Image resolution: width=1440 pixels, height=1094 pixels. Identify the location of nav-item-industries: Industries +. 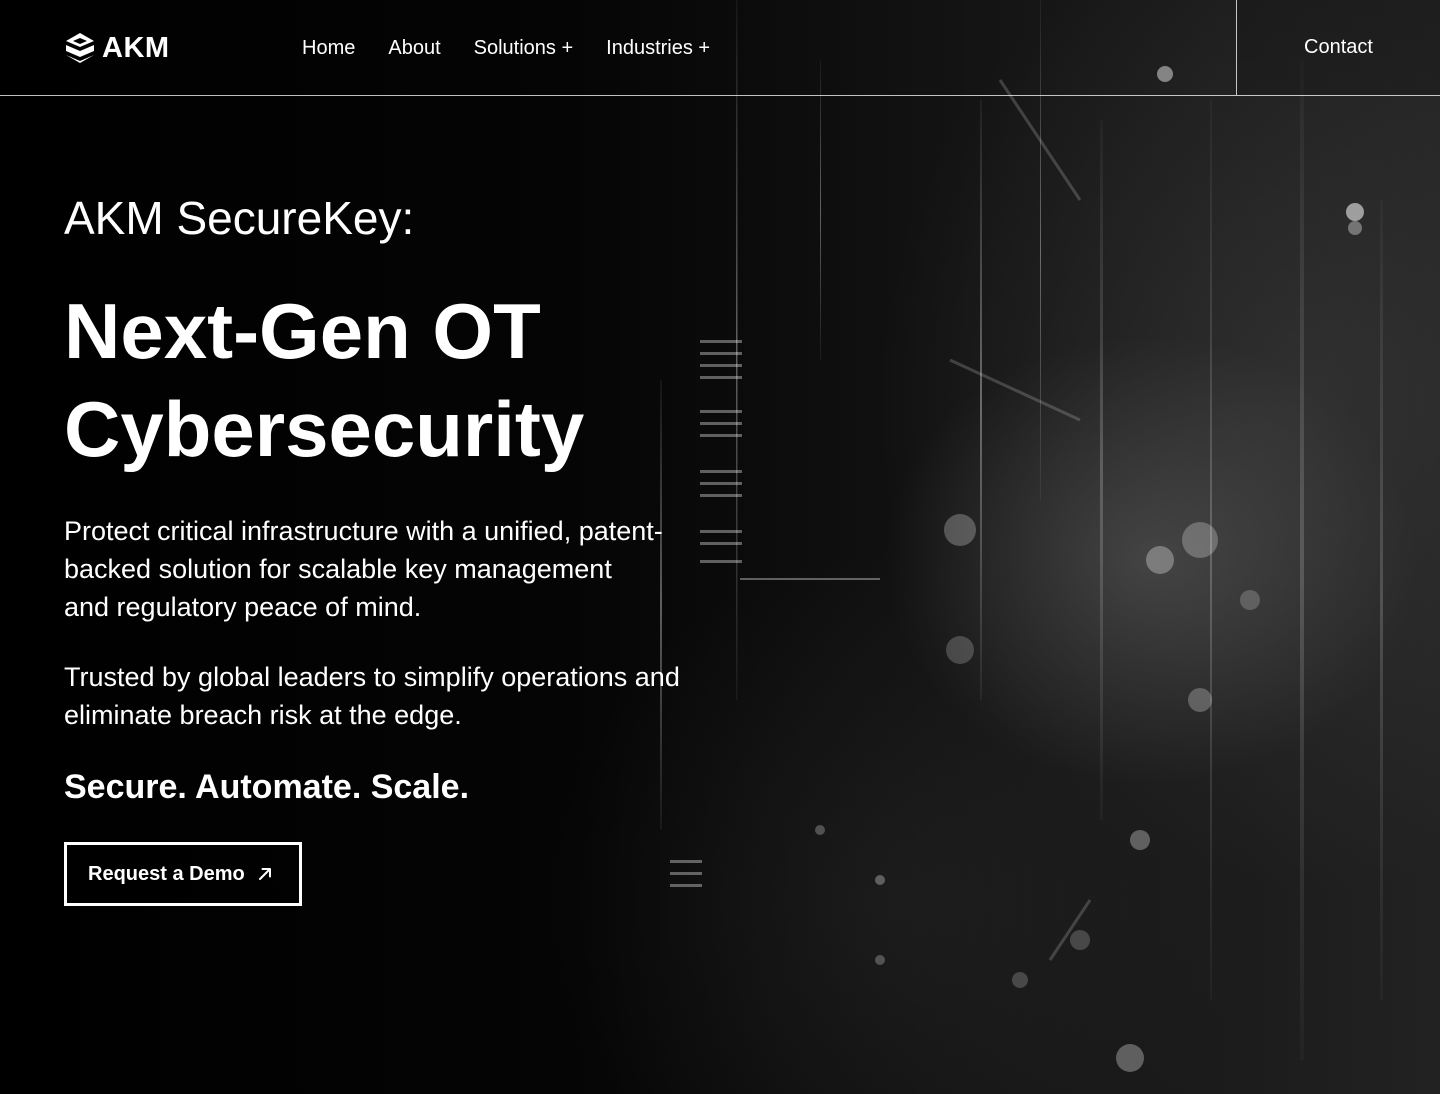
(658, 48).